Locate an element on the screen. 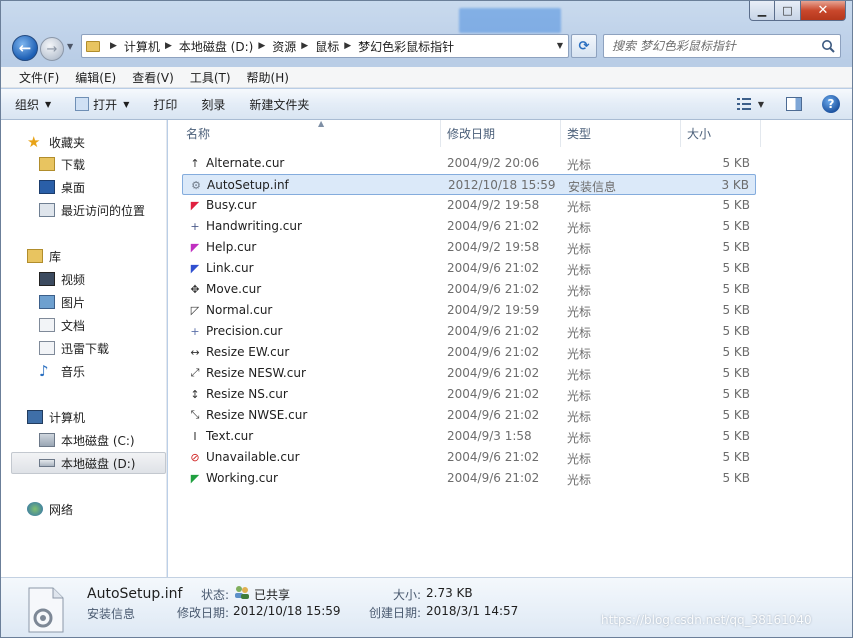  column-date-label: 修改日期 is located at coordinates (471, 134).